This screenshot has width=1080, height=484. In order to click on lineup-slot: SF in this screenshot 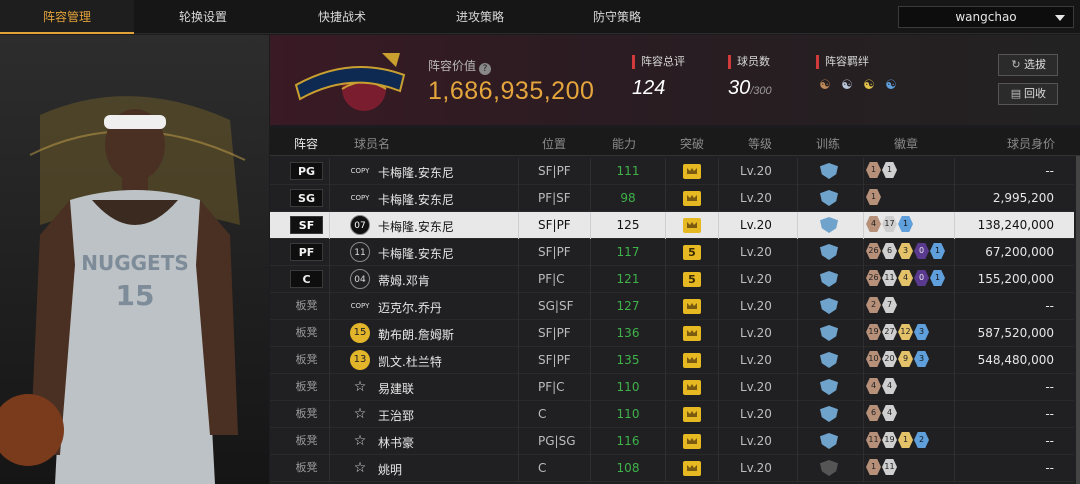, I will do `click(306, 225)`.